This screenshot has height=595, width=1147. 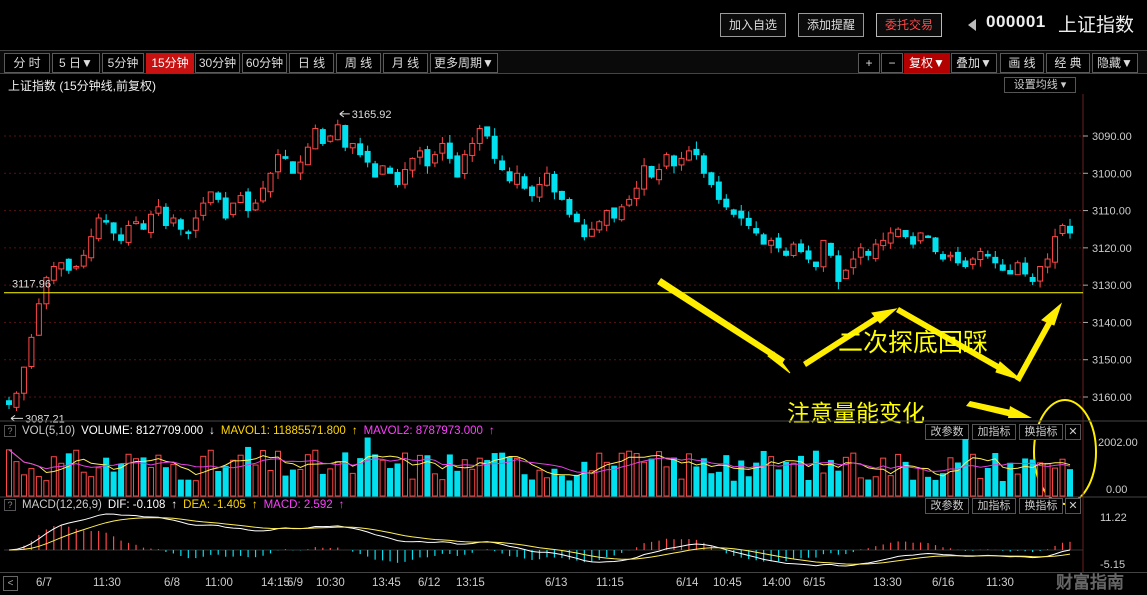 What do you see at coordinates (358, 63) in the screenshot?
I see `period-tab-weekly: 周 线` at bounding box center [358, 63].